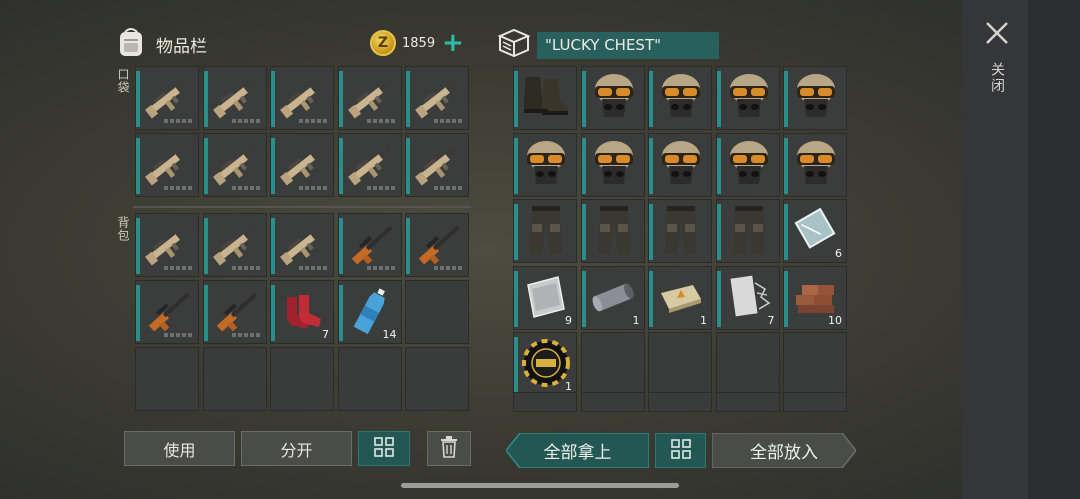 The image size is (1080, 499). I want to click on sort-chest-button, so click(680, 450).